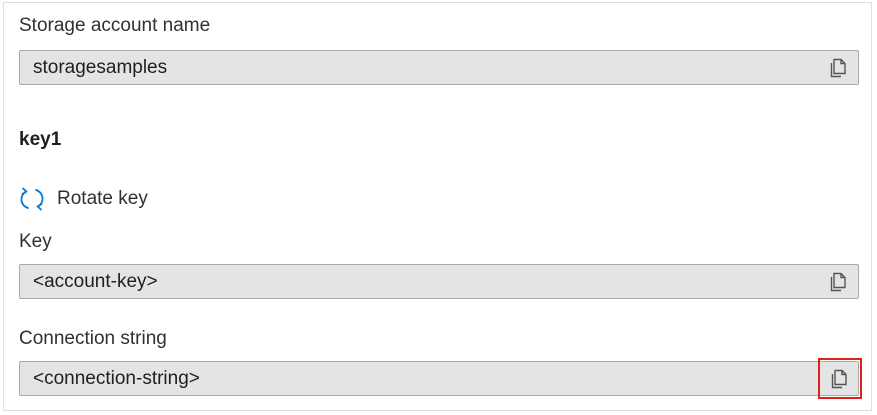  I want to click on key-field: <account-key>, so click(439, 281).